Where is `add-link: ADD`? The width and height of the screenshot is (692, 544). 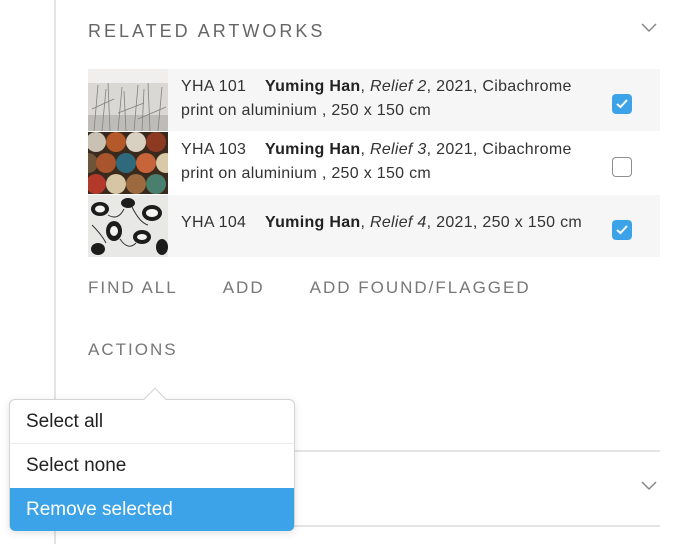
add-link: ADD is located at coordinates (244, 288).